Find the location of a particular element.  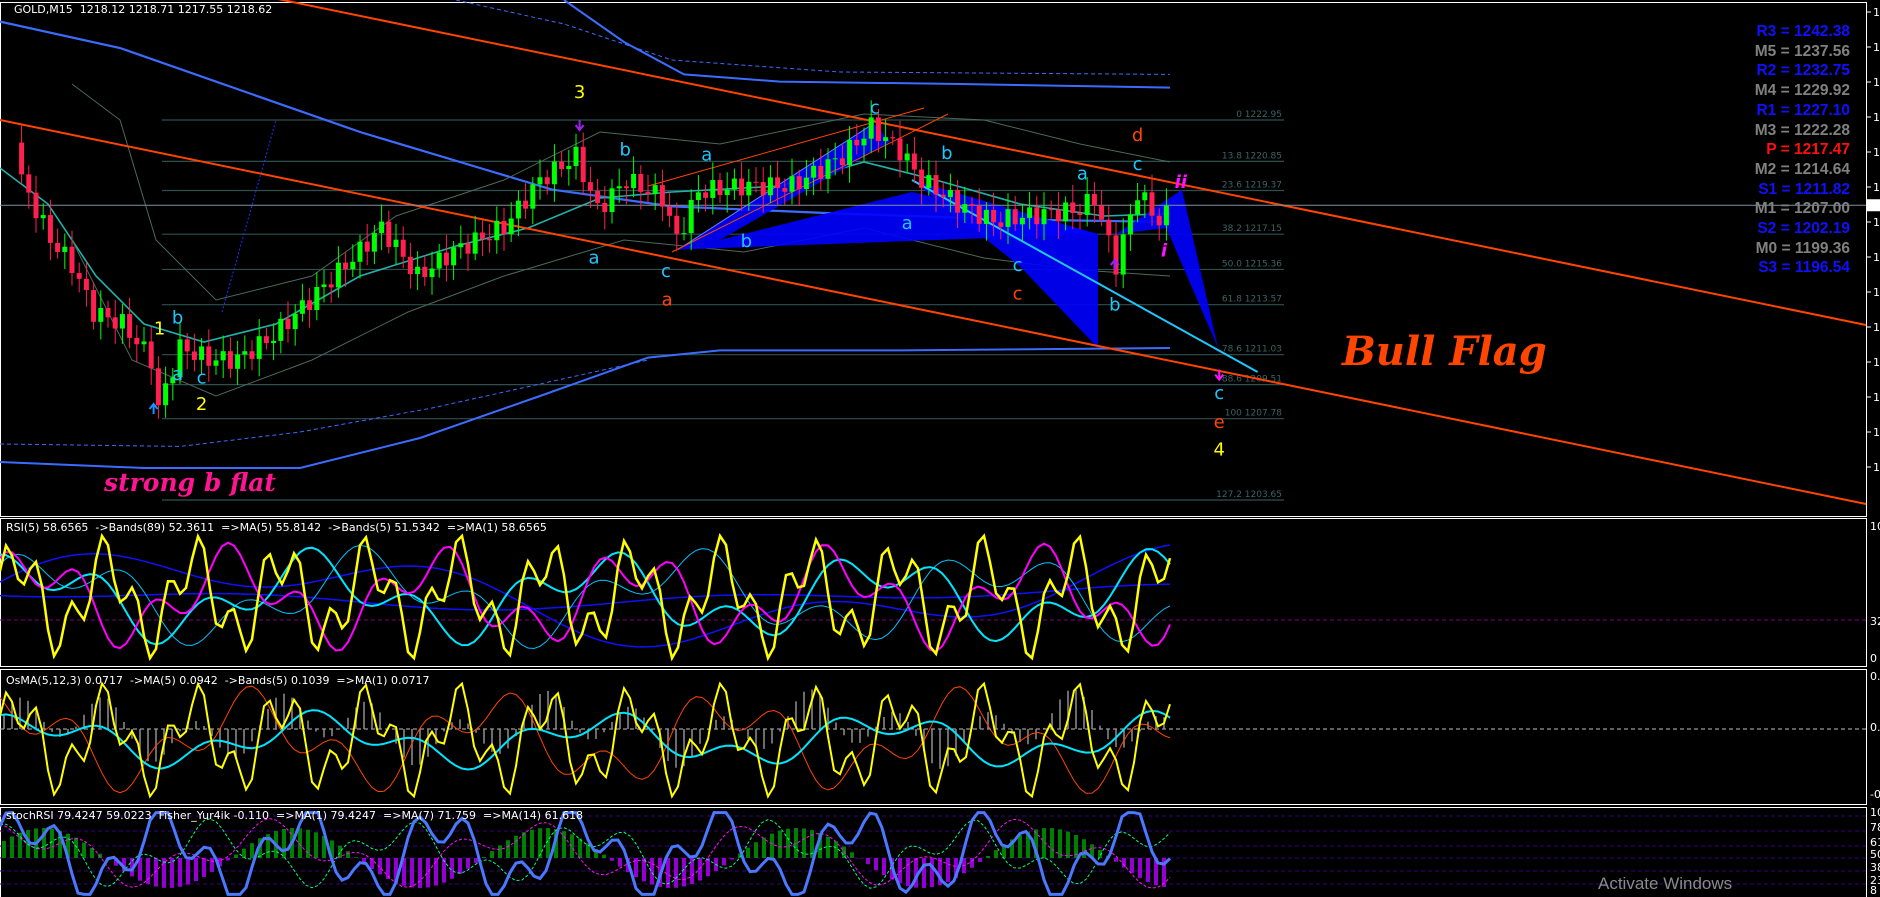

wave-label: e is located at coordinates (1219, 422).